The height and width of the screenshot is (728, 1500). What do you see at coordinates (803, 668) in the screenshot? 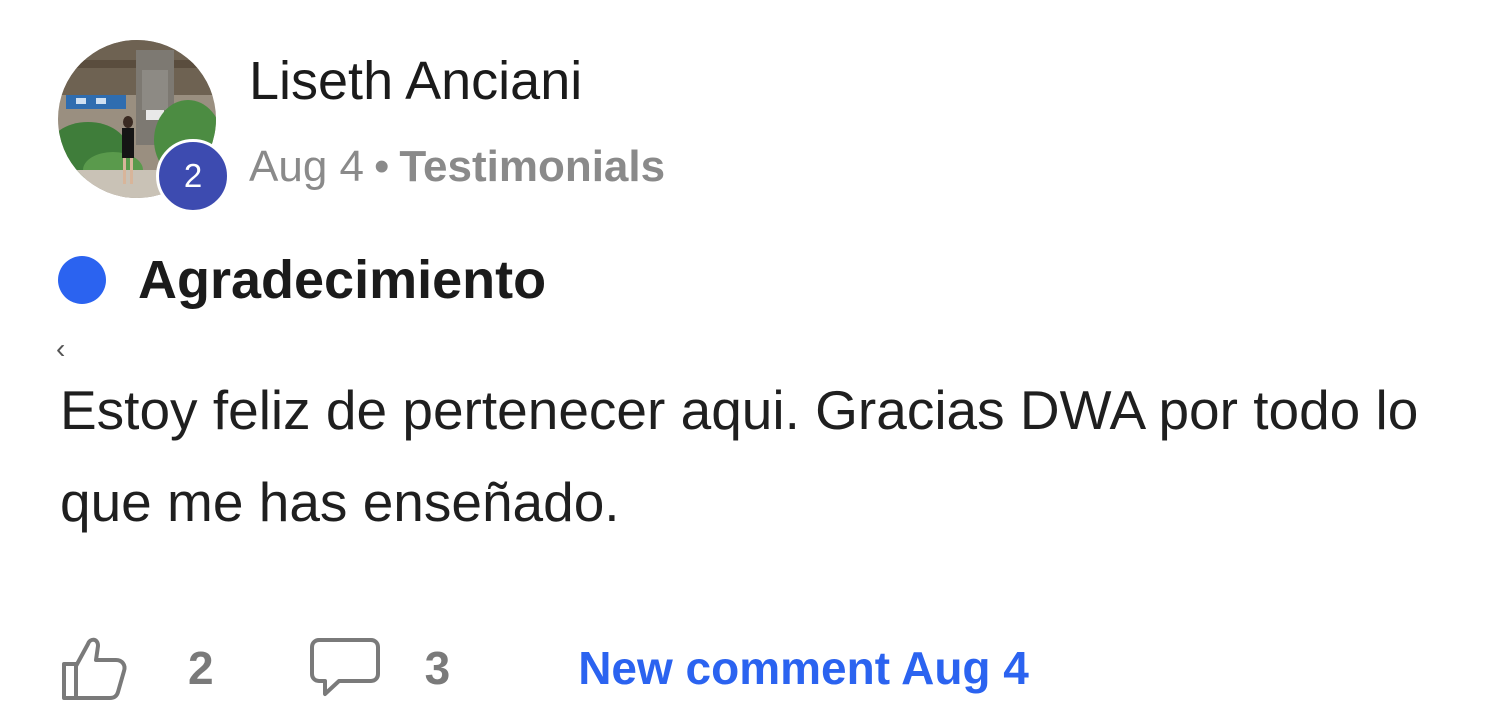
I see `new-comment-link: New comment Aug 4` at bounding box center [803, 668].